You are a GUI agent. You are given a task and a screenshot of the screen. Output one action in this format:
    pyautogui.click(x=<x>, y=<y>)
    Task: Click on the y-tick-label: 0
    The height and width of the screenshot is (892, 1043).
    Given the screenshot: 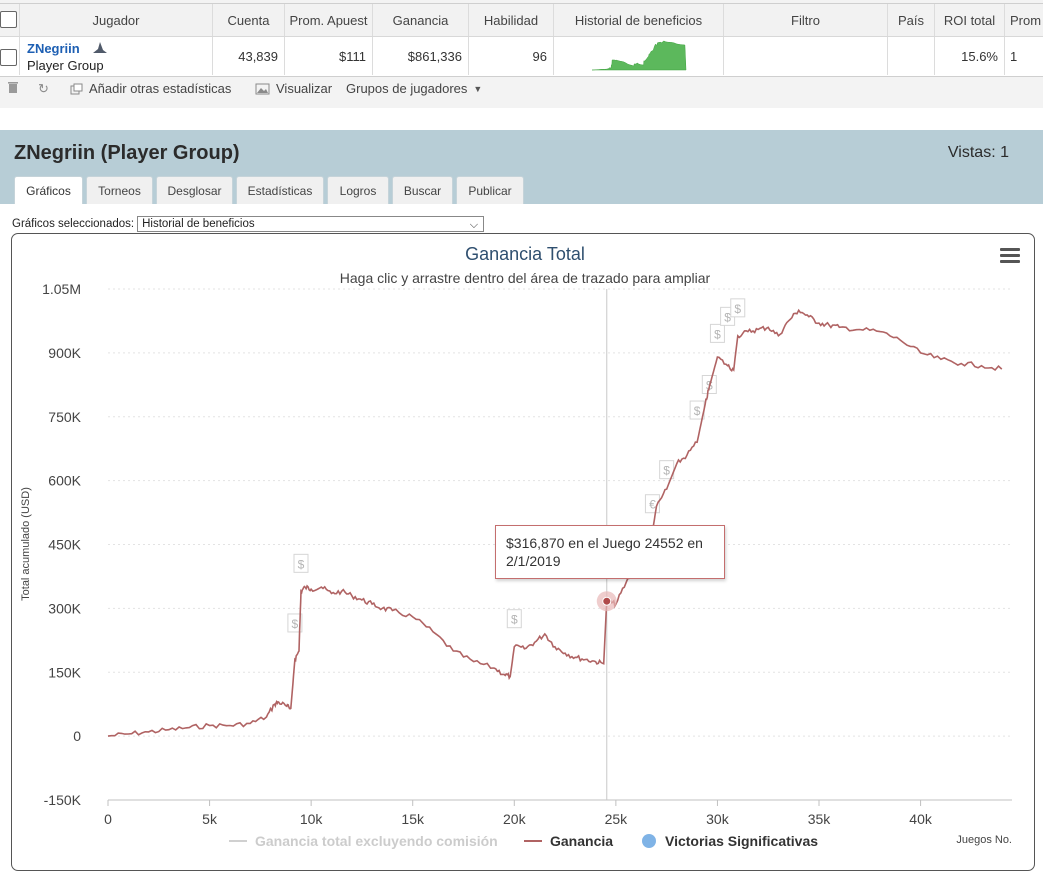 What is the action you would take?
    pyautogui.click(x=77, y=736)
    